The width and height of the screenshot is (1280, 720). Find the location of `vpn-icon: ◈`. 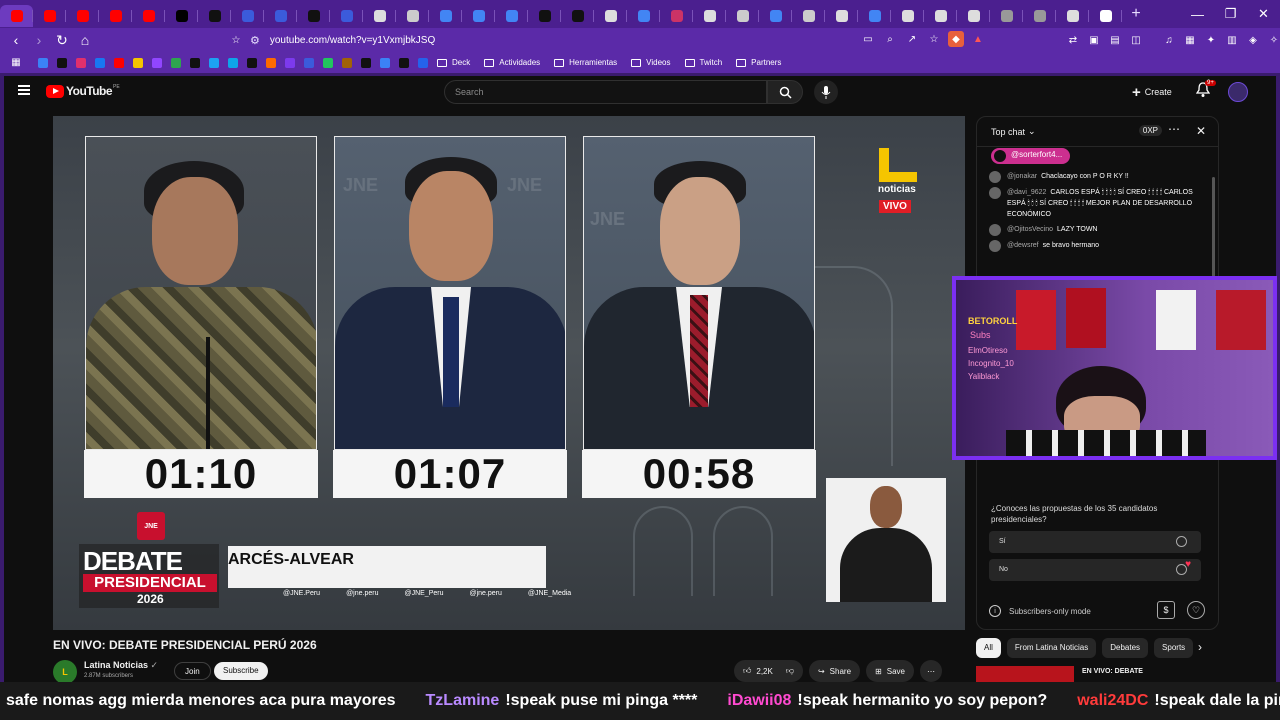

vpn-icon: ◈ is located at coordinates (1253, 40).